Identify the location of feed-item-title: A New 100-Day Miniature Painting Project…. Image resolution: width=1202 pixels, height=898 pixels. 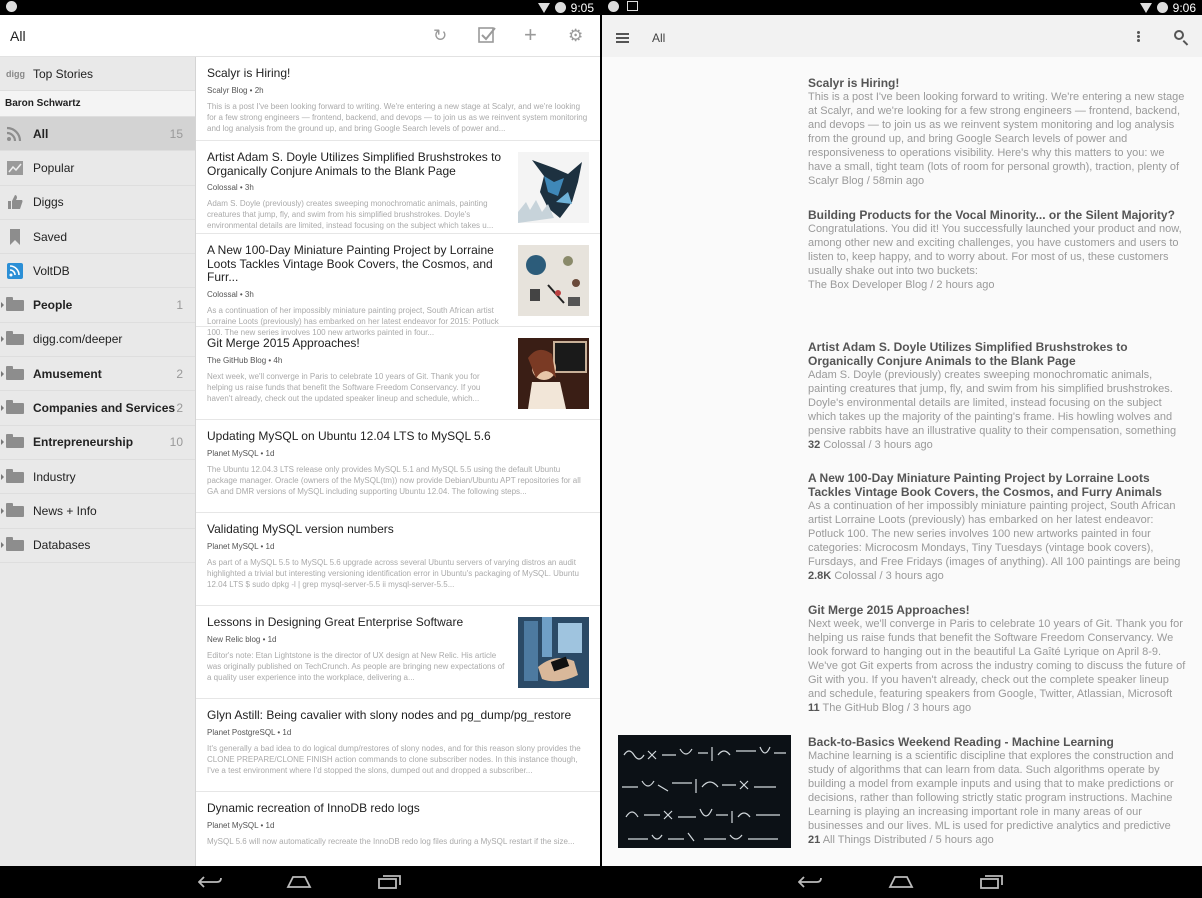
(350, 263).